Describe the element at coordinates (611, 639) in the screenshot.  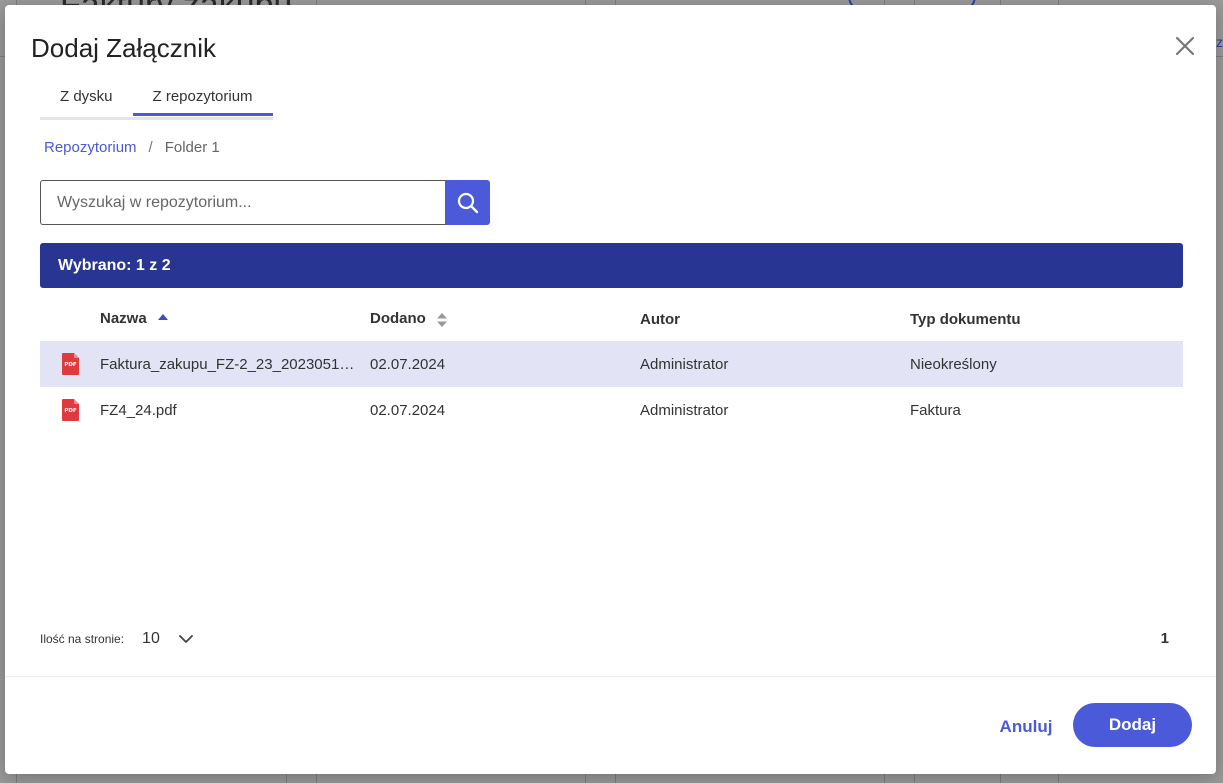
I see `pagination: Ilość na stronie: 10 1` at that location.